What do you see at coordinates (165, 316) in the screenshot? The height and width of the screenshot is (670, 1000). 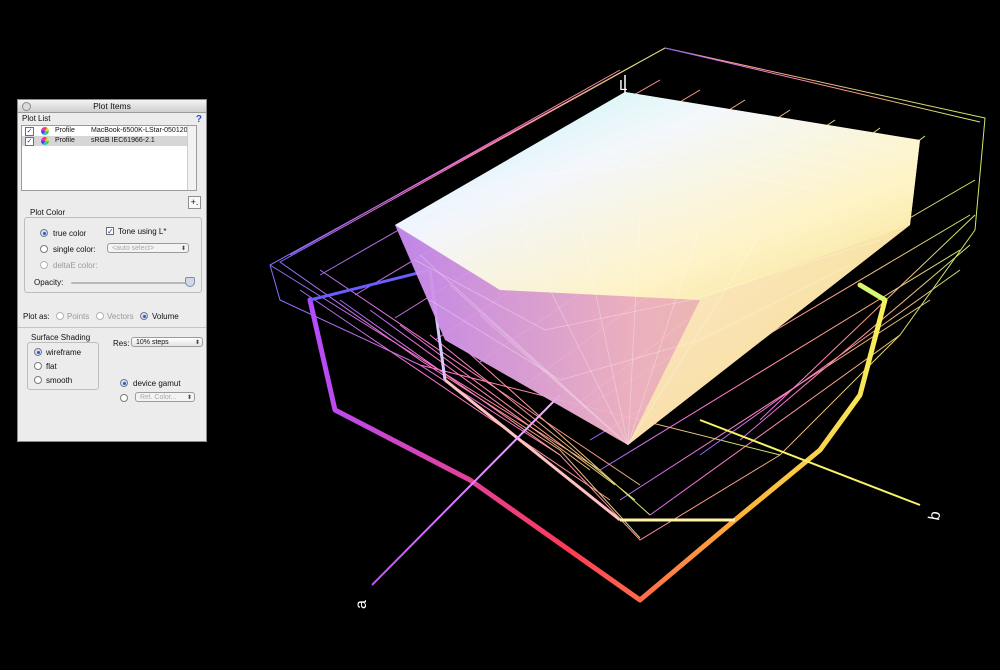 I see `volume-label: Volume` at bounding box center [165, 316].